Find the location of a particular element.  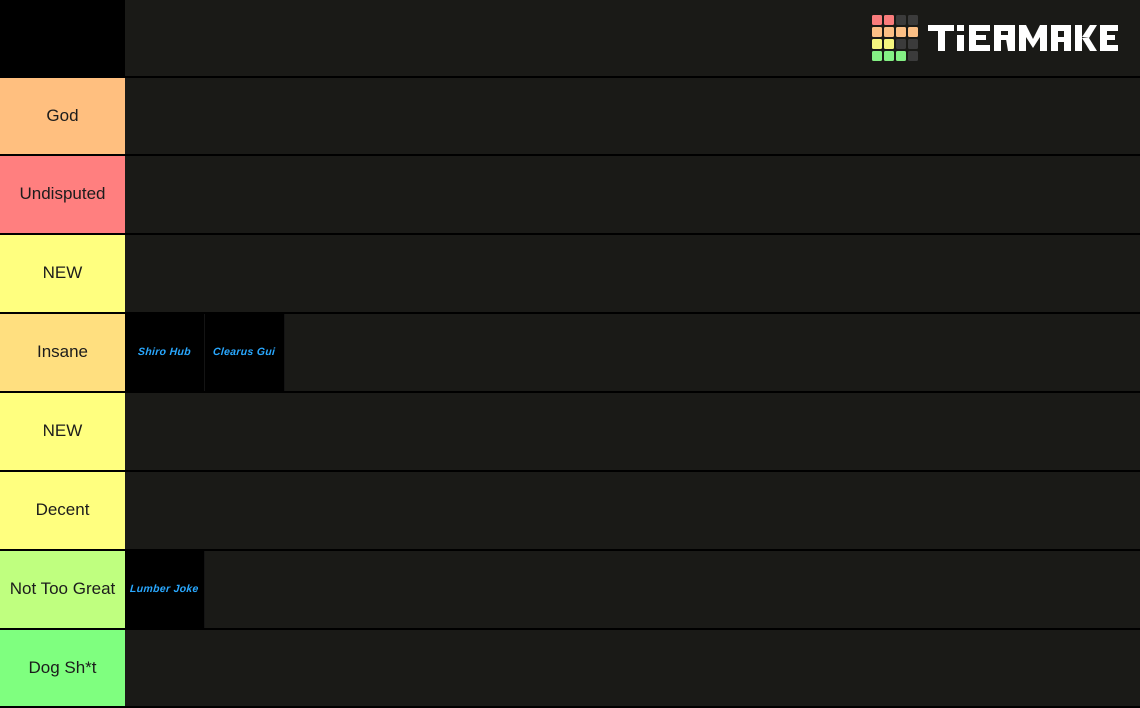

tier-item: Clearus Gui is located at coordinates (245, 352).